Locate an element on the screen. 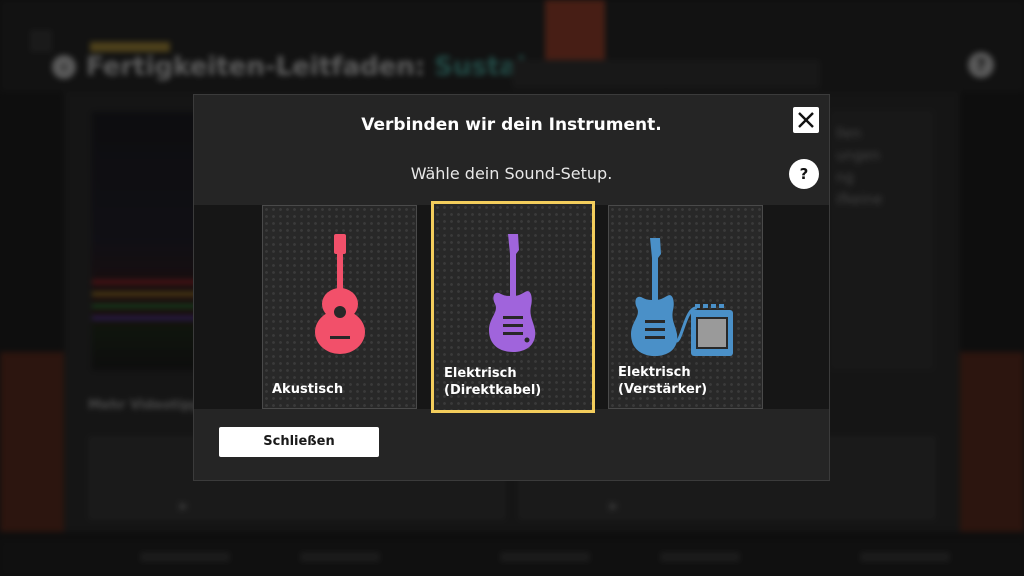 This screenshot has width=1024, height=576. dialog-subtitle: Wähle dein Sound-Setup. is located at coordinates (511, 173).